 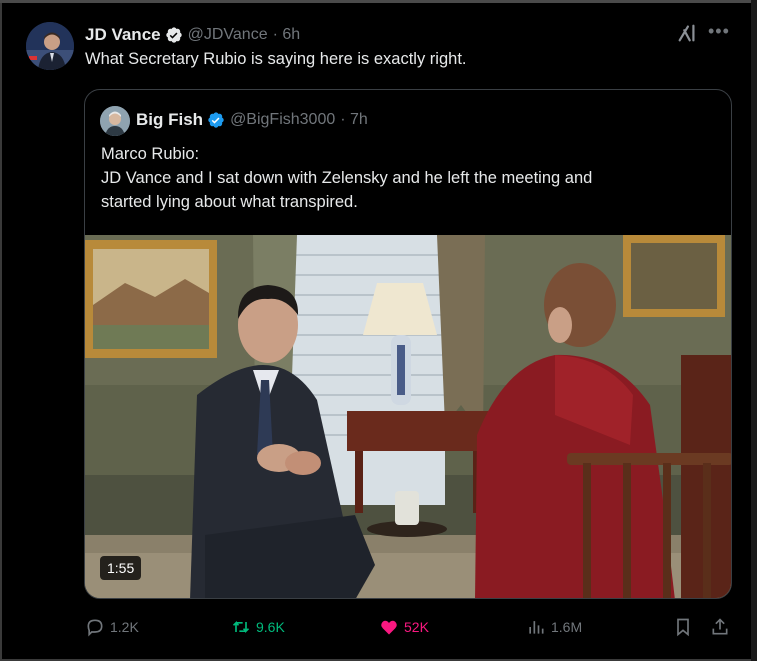 What do you see at coordinates (567, 627) in the screenshot?
I see `views-count: 1.6M` at bounding box center [567, 627].